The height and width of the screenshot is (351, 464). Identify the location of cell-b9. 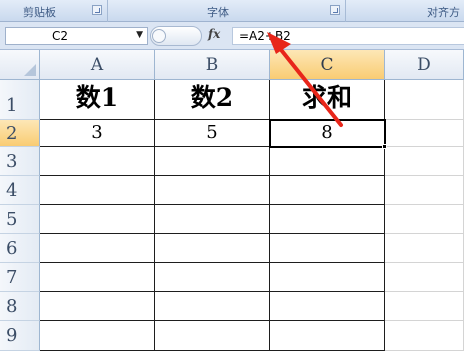
(212, 336).